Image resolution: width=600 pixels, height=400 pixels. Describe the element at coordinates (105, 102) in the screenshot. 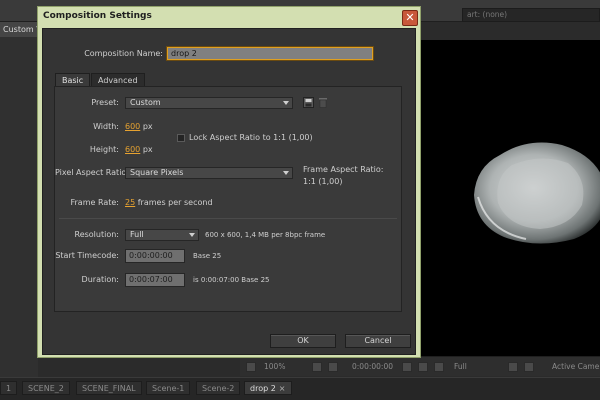

I see `preset-label: Preset:` at that location.